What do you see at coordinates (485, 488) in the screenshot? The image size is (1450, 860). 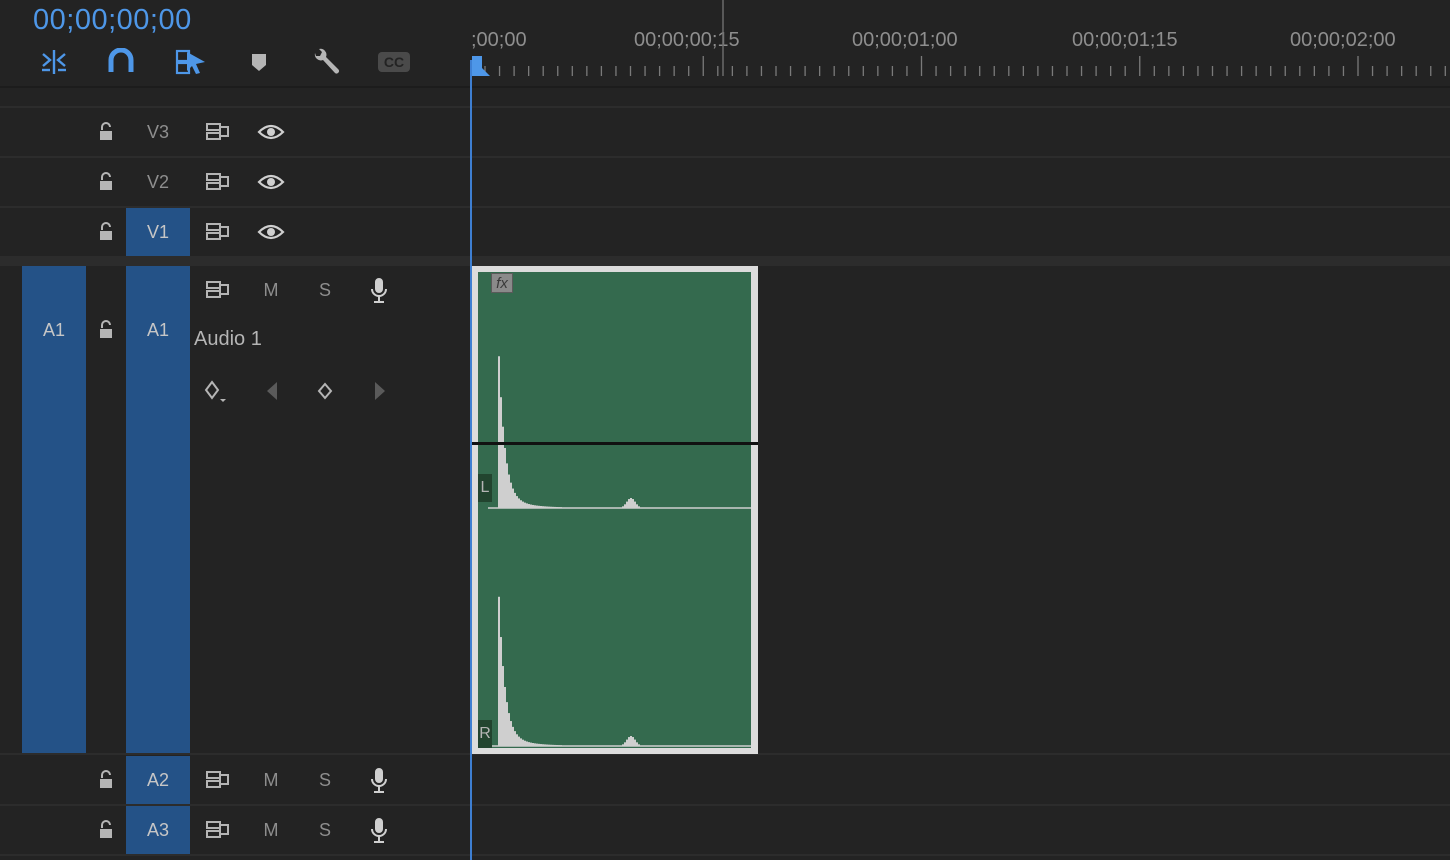 I see `channel-label-left: L` at bounding box center [485, 488].